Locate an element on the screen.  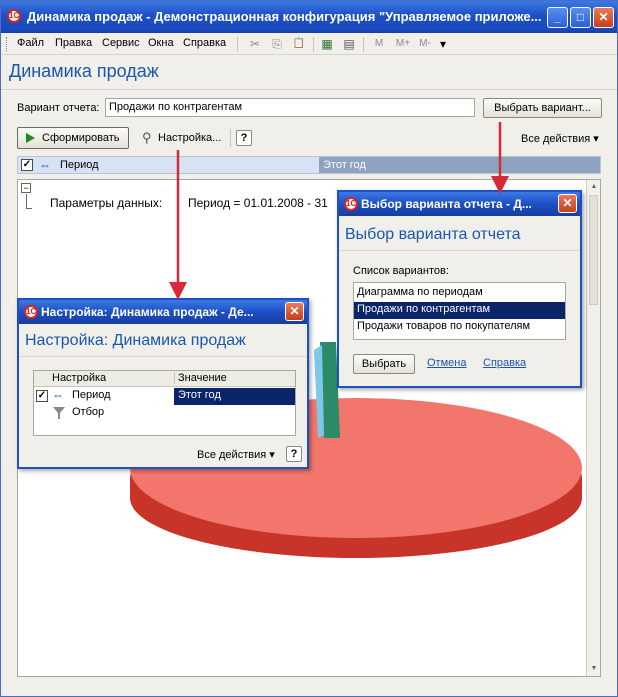
arrow-to-settings-head is located at coordinates (178, 291).